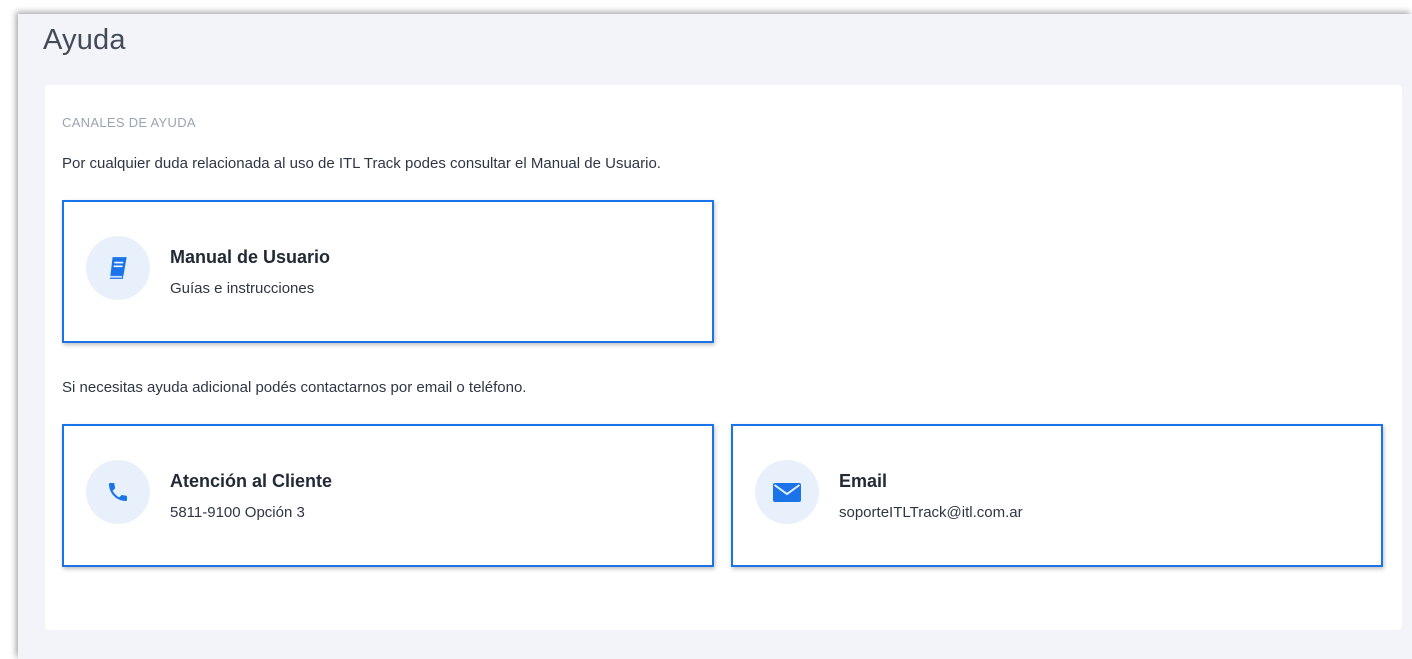 The width and height of the screenshot is (1412, 659). What do you see at coordinates (118, 492) in the screenshot?
I see `phone-icon` at bounding box center [118, 492].